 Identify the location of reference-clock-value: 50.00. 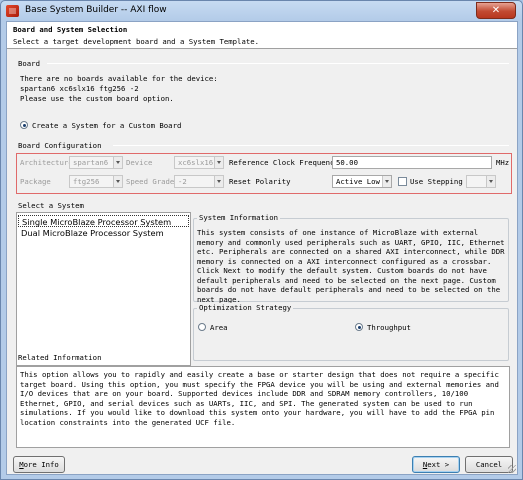
(347, 162).